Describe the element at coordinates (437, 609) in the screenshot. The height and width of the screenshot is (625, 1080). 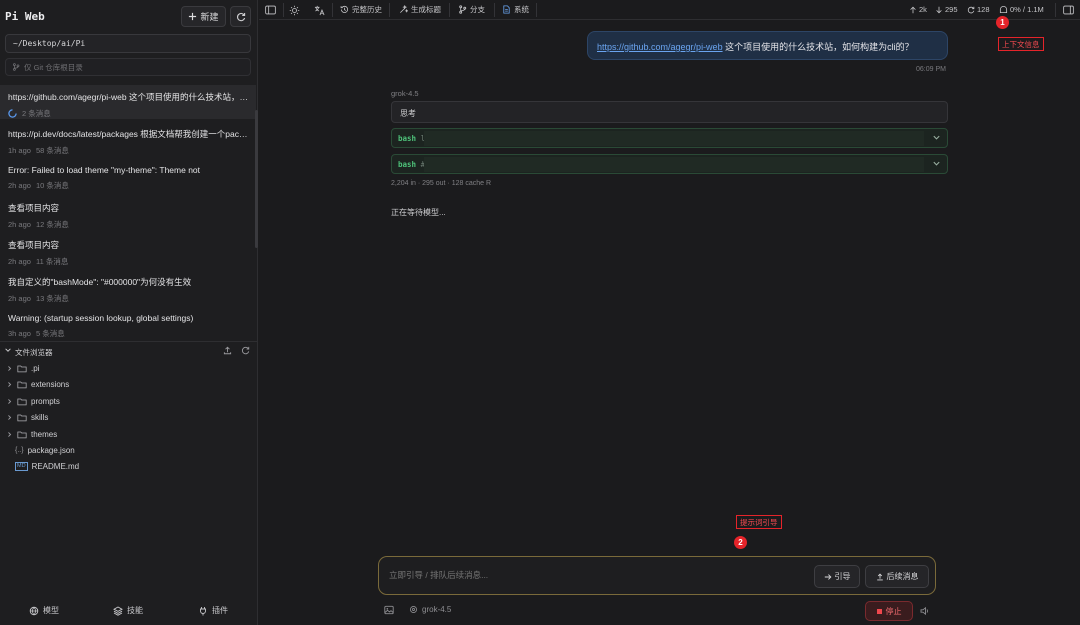
I see `model-selector-label: grok-4.5` at that location.